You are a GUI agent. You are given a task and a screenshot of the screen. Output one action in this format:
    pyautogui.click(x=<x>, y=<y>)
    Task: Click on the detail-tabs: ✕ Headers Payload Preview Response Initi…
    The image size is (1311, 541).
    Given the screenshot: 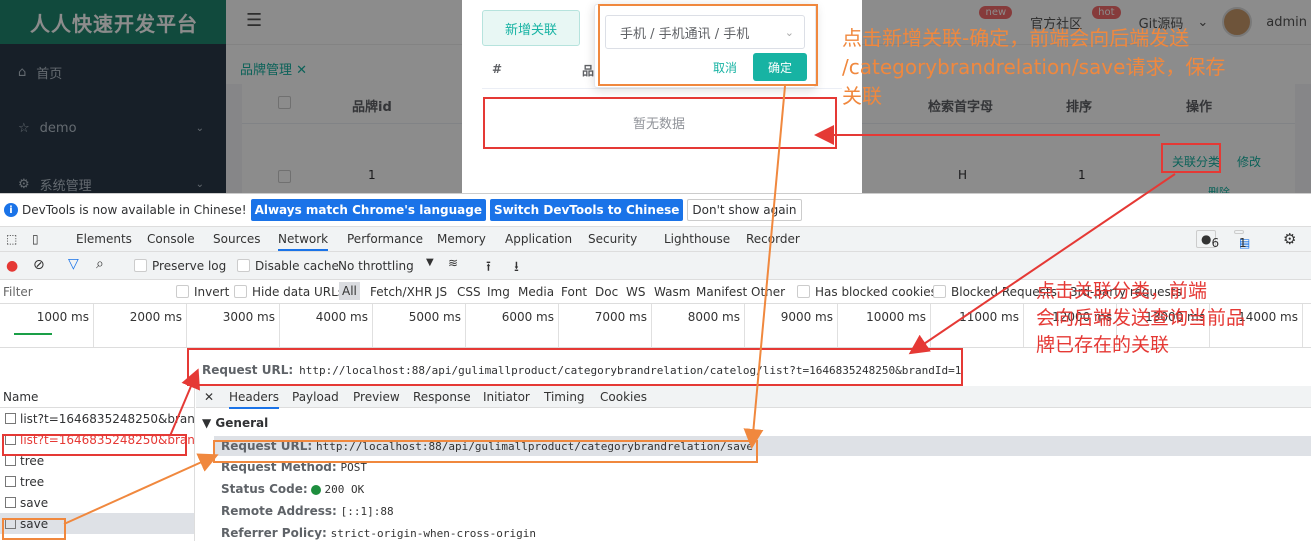 What is the action you would take?
    pyautogui.click(x=753, y=397)
    